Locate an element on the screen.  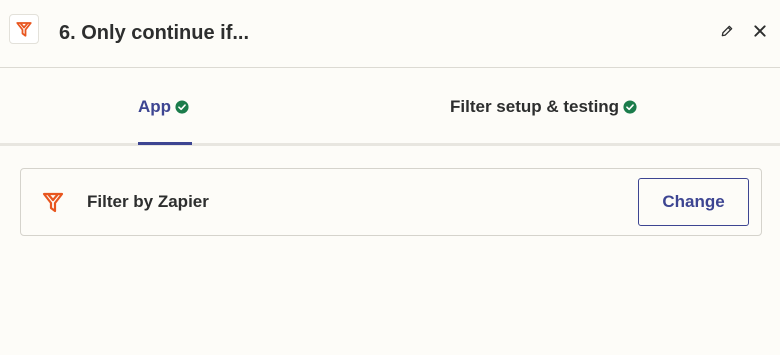
close-icon is located at coordinates (760, 31).